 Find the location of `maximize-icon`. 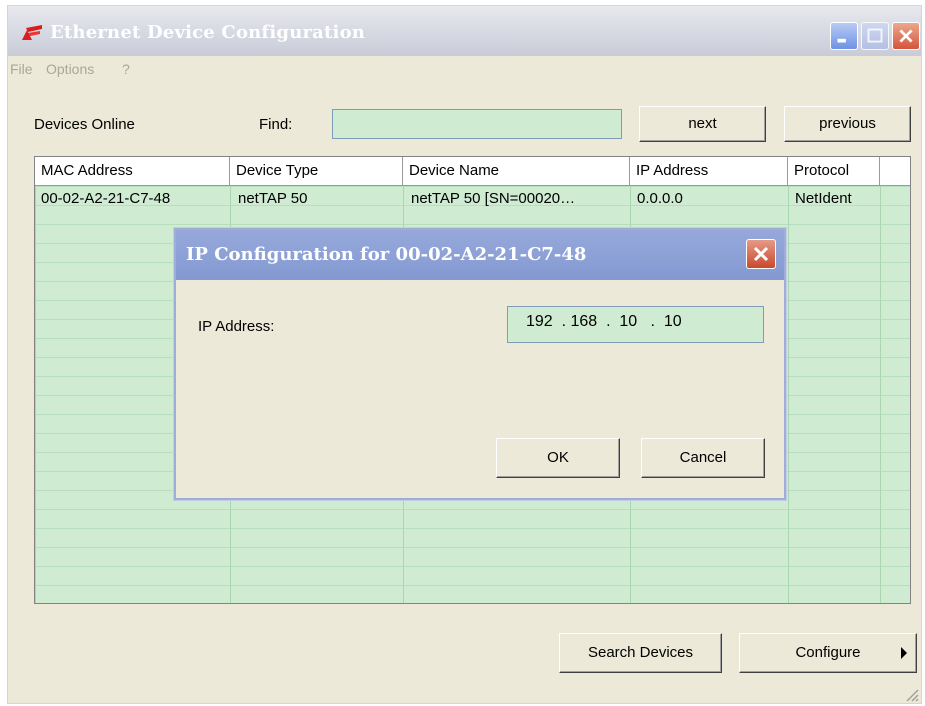

maximize-icon is located at coordinates (875, 35).